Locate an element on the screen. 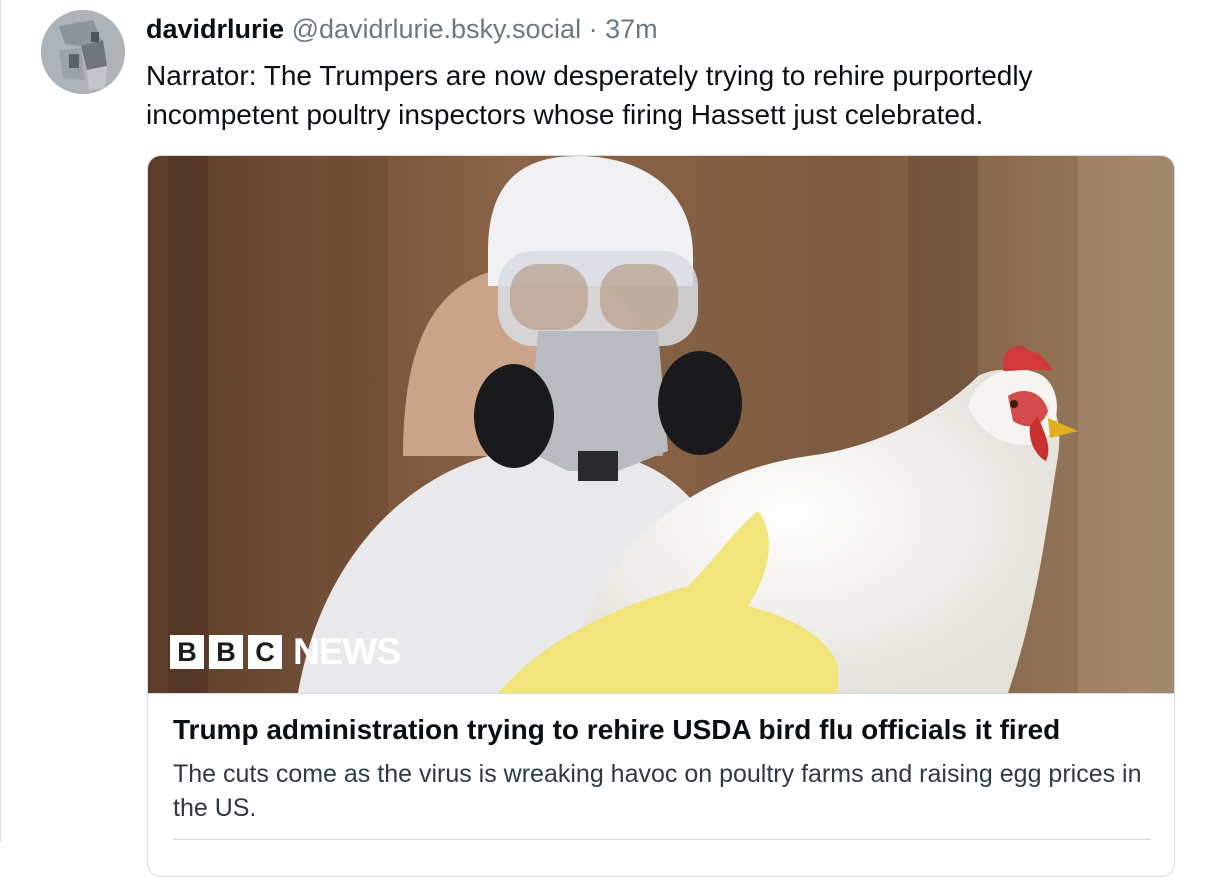  bbc-logo-word: NEWS is located at coordinates (347, 651).